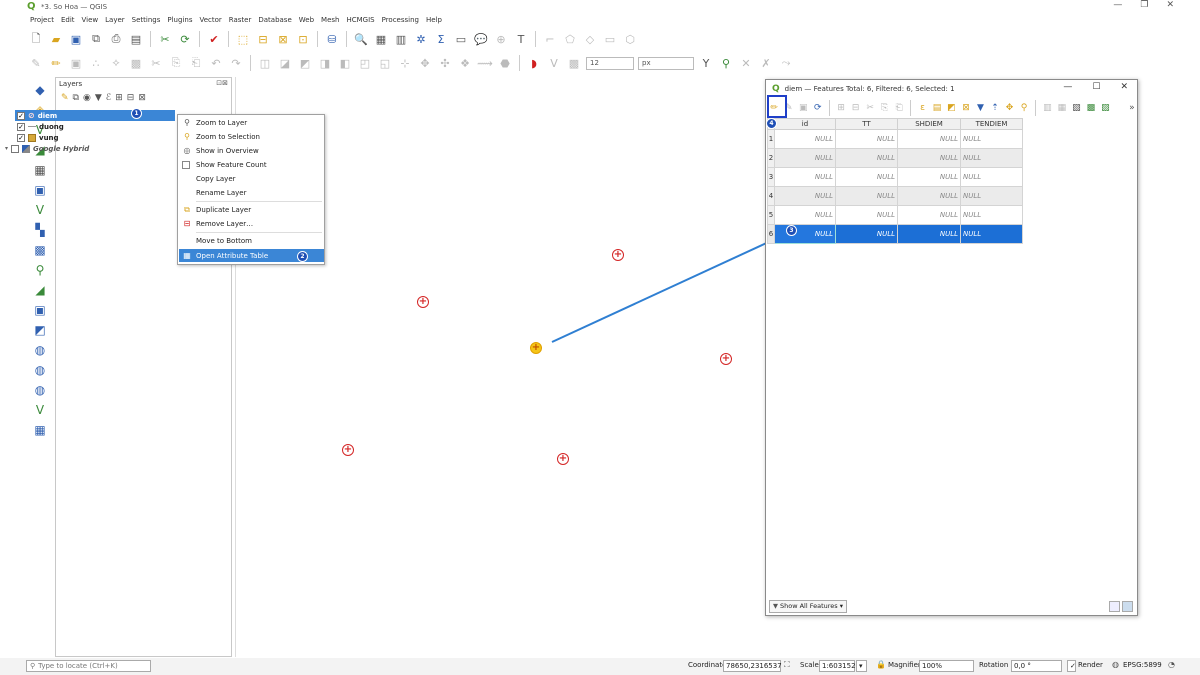  What do you see at coordinates (251, 164) in the screenshot?
I see `menu-item-show-feature-count: Show Feature Count` at bounding box center [251, 164].